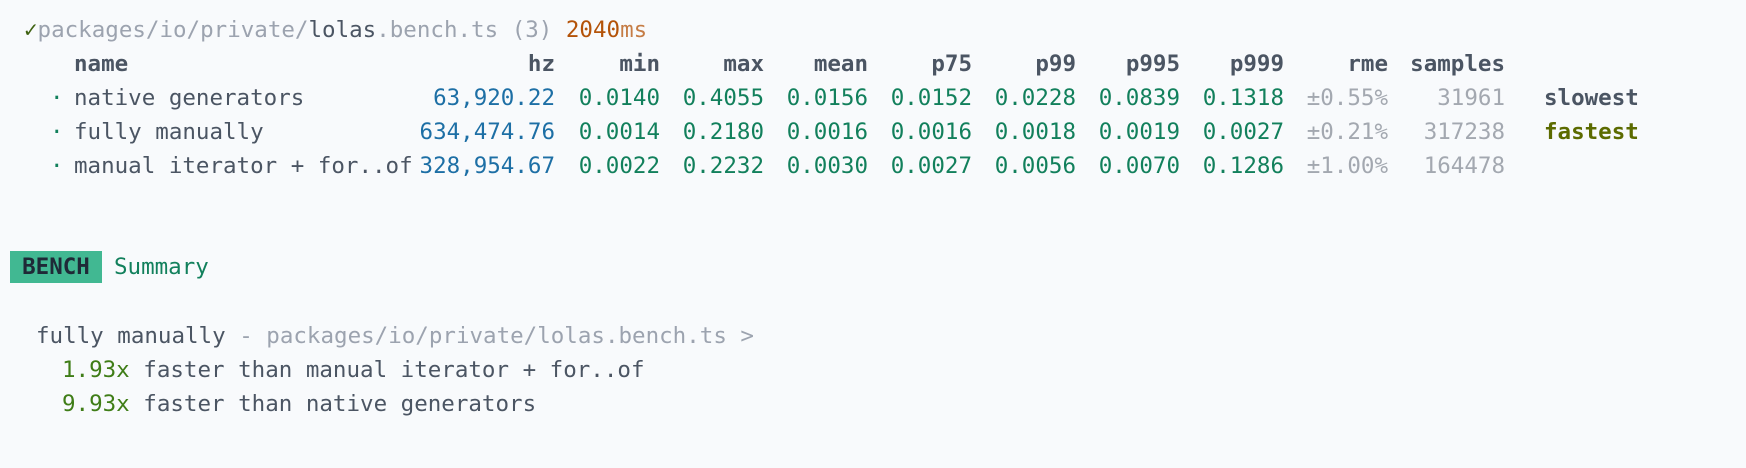 The image size is (1746, 468). What do you see at coordinates (437, 30) in the screenshot?
I see `file-extension: .bench.ts` at bounding box center [437, 30].